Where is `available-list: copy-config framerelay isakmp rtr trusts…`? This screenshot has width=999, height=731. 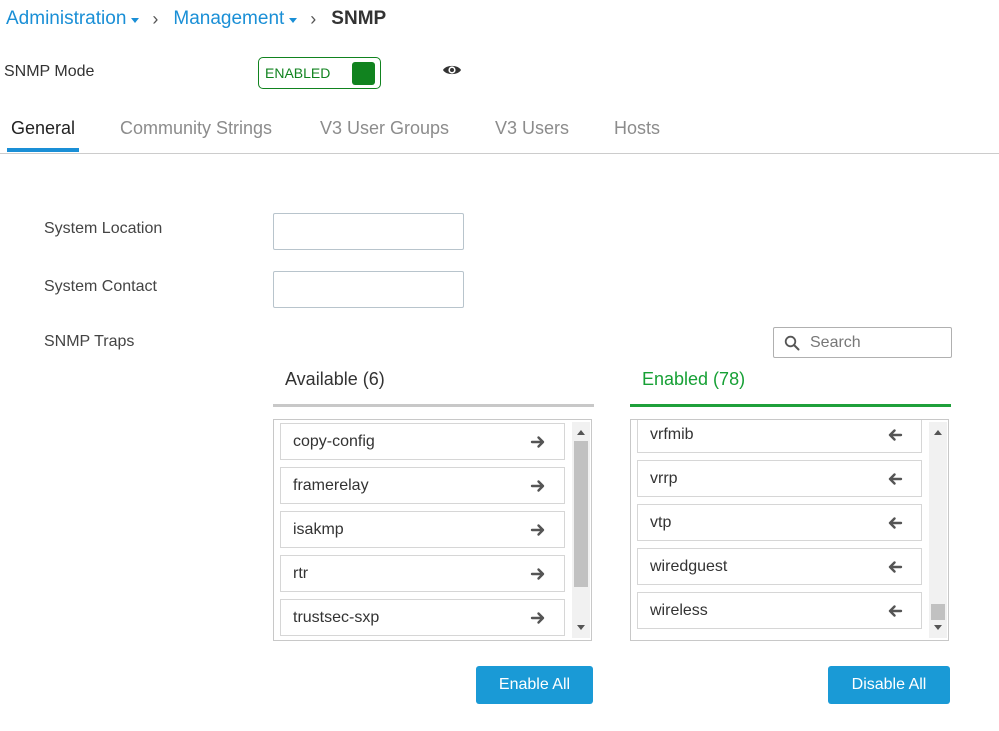
available-list: copy-config framerelay isakmp rtr trusts… is located at coordinates (432, 530).